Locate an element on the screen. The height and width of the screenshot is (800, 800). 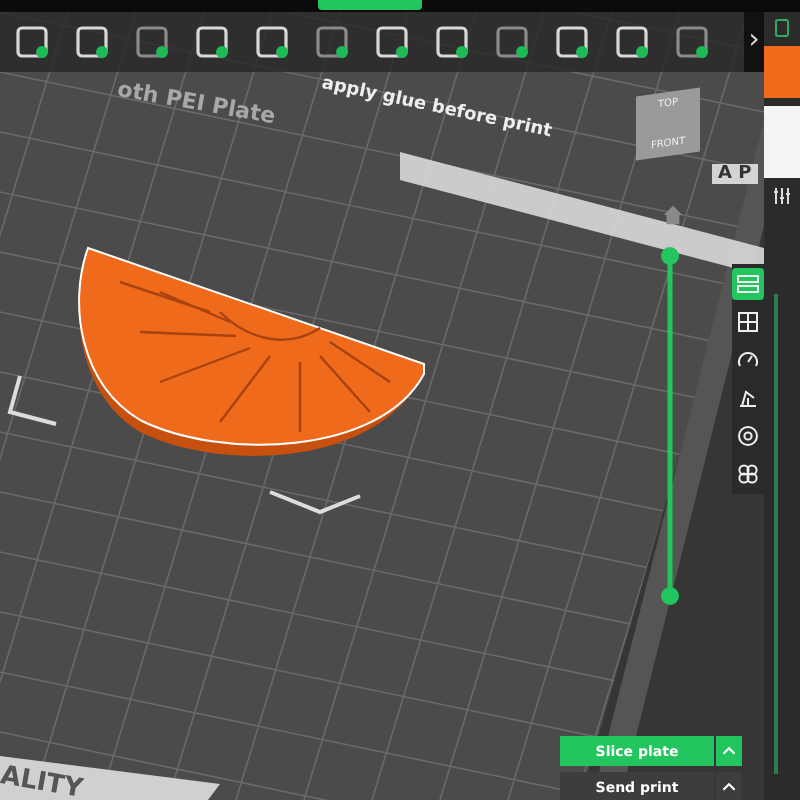
support-icon is located at coordinates (748, 398).